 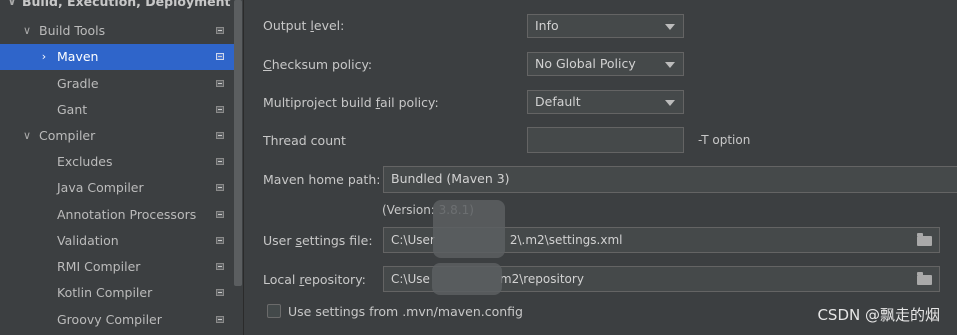 I want to click on label-text: ettings file:, so click(x=337, y=240).